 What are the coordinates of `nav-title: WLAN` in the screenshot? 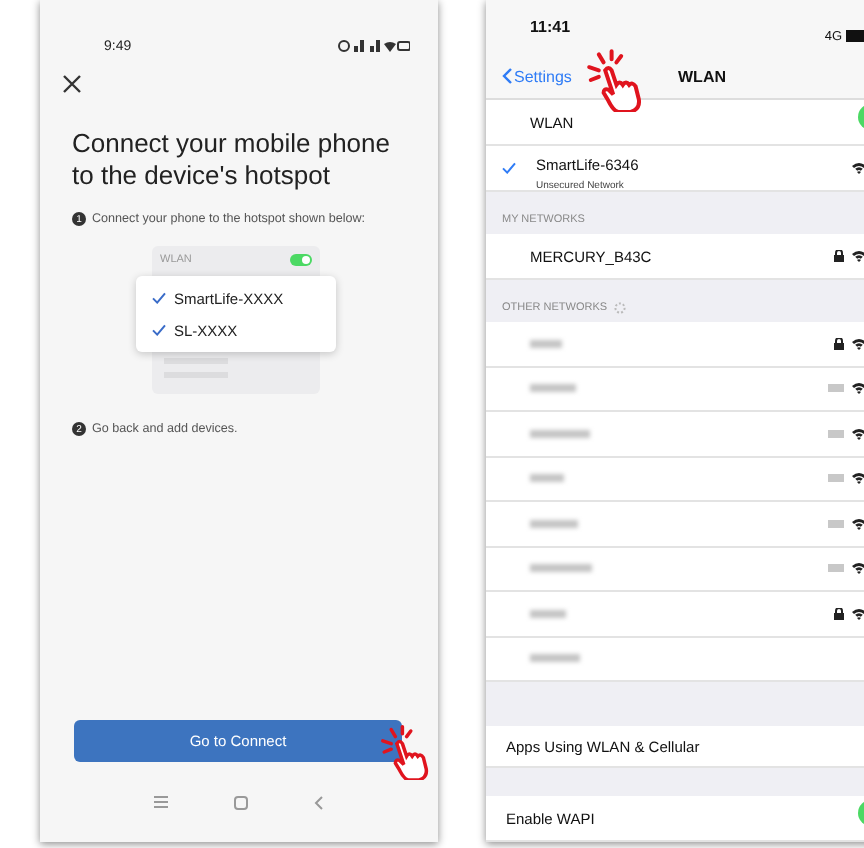 It's located at (702, 76).